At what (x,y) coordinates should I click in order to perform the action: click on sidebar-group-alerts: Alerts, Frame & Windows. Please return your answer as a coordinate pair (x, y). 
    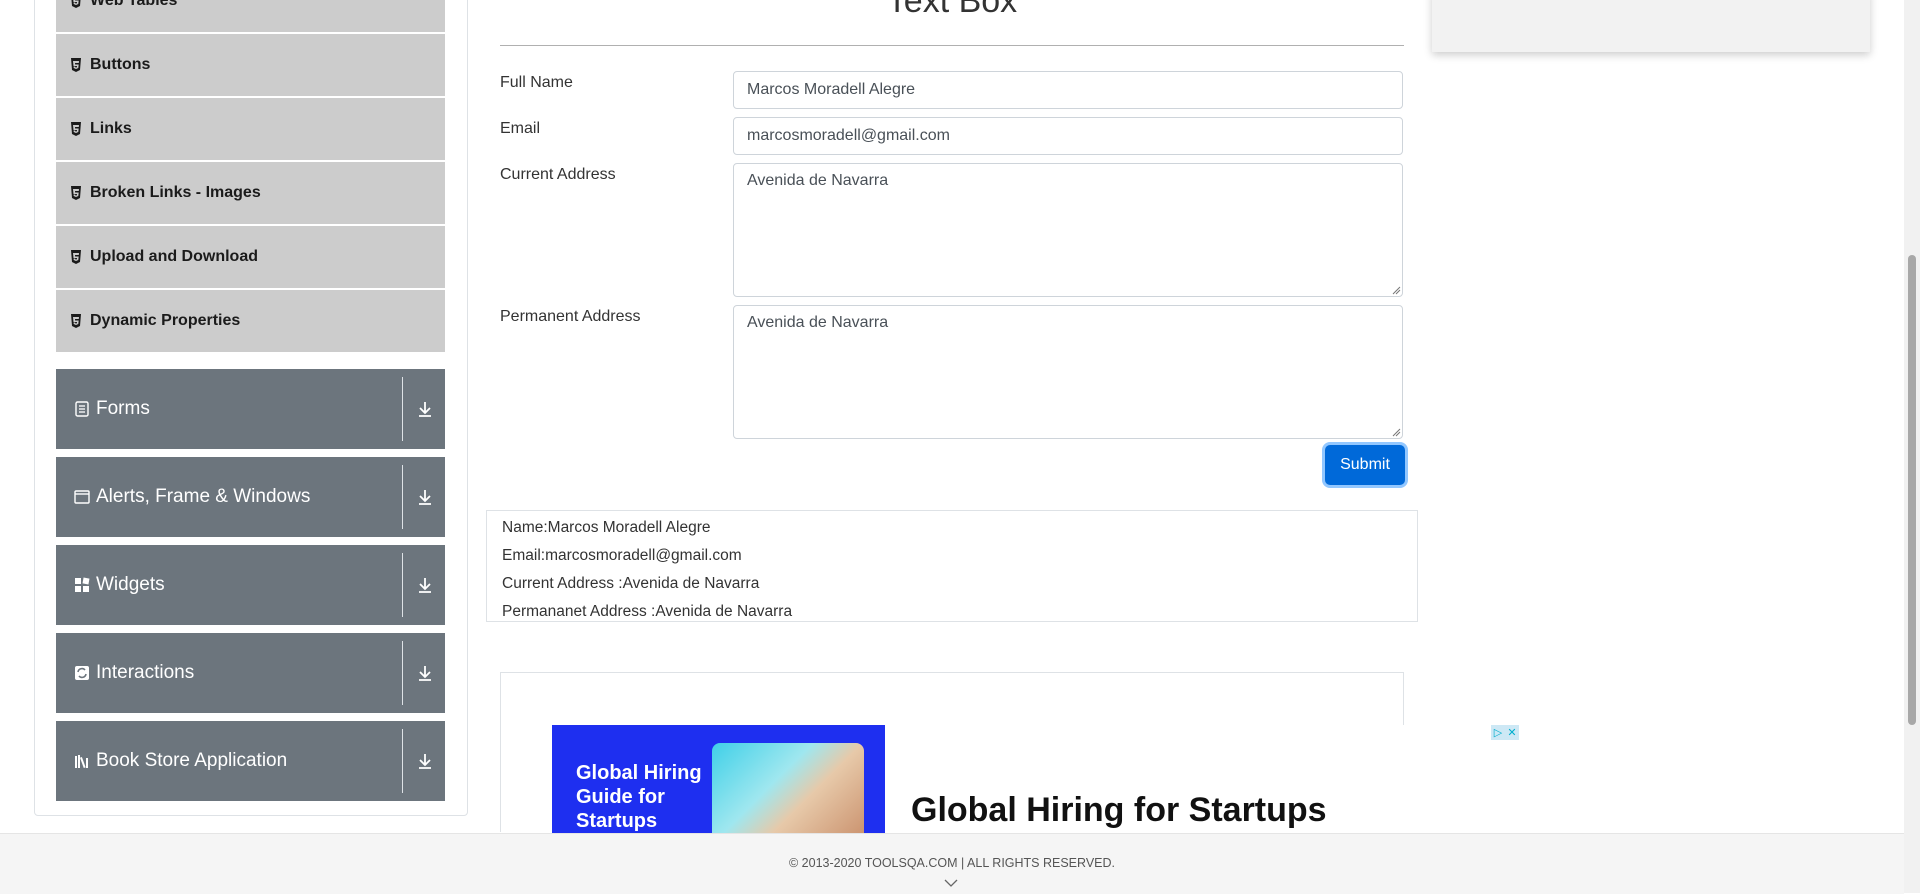
    Looking at the image, I should click on (250, 497).